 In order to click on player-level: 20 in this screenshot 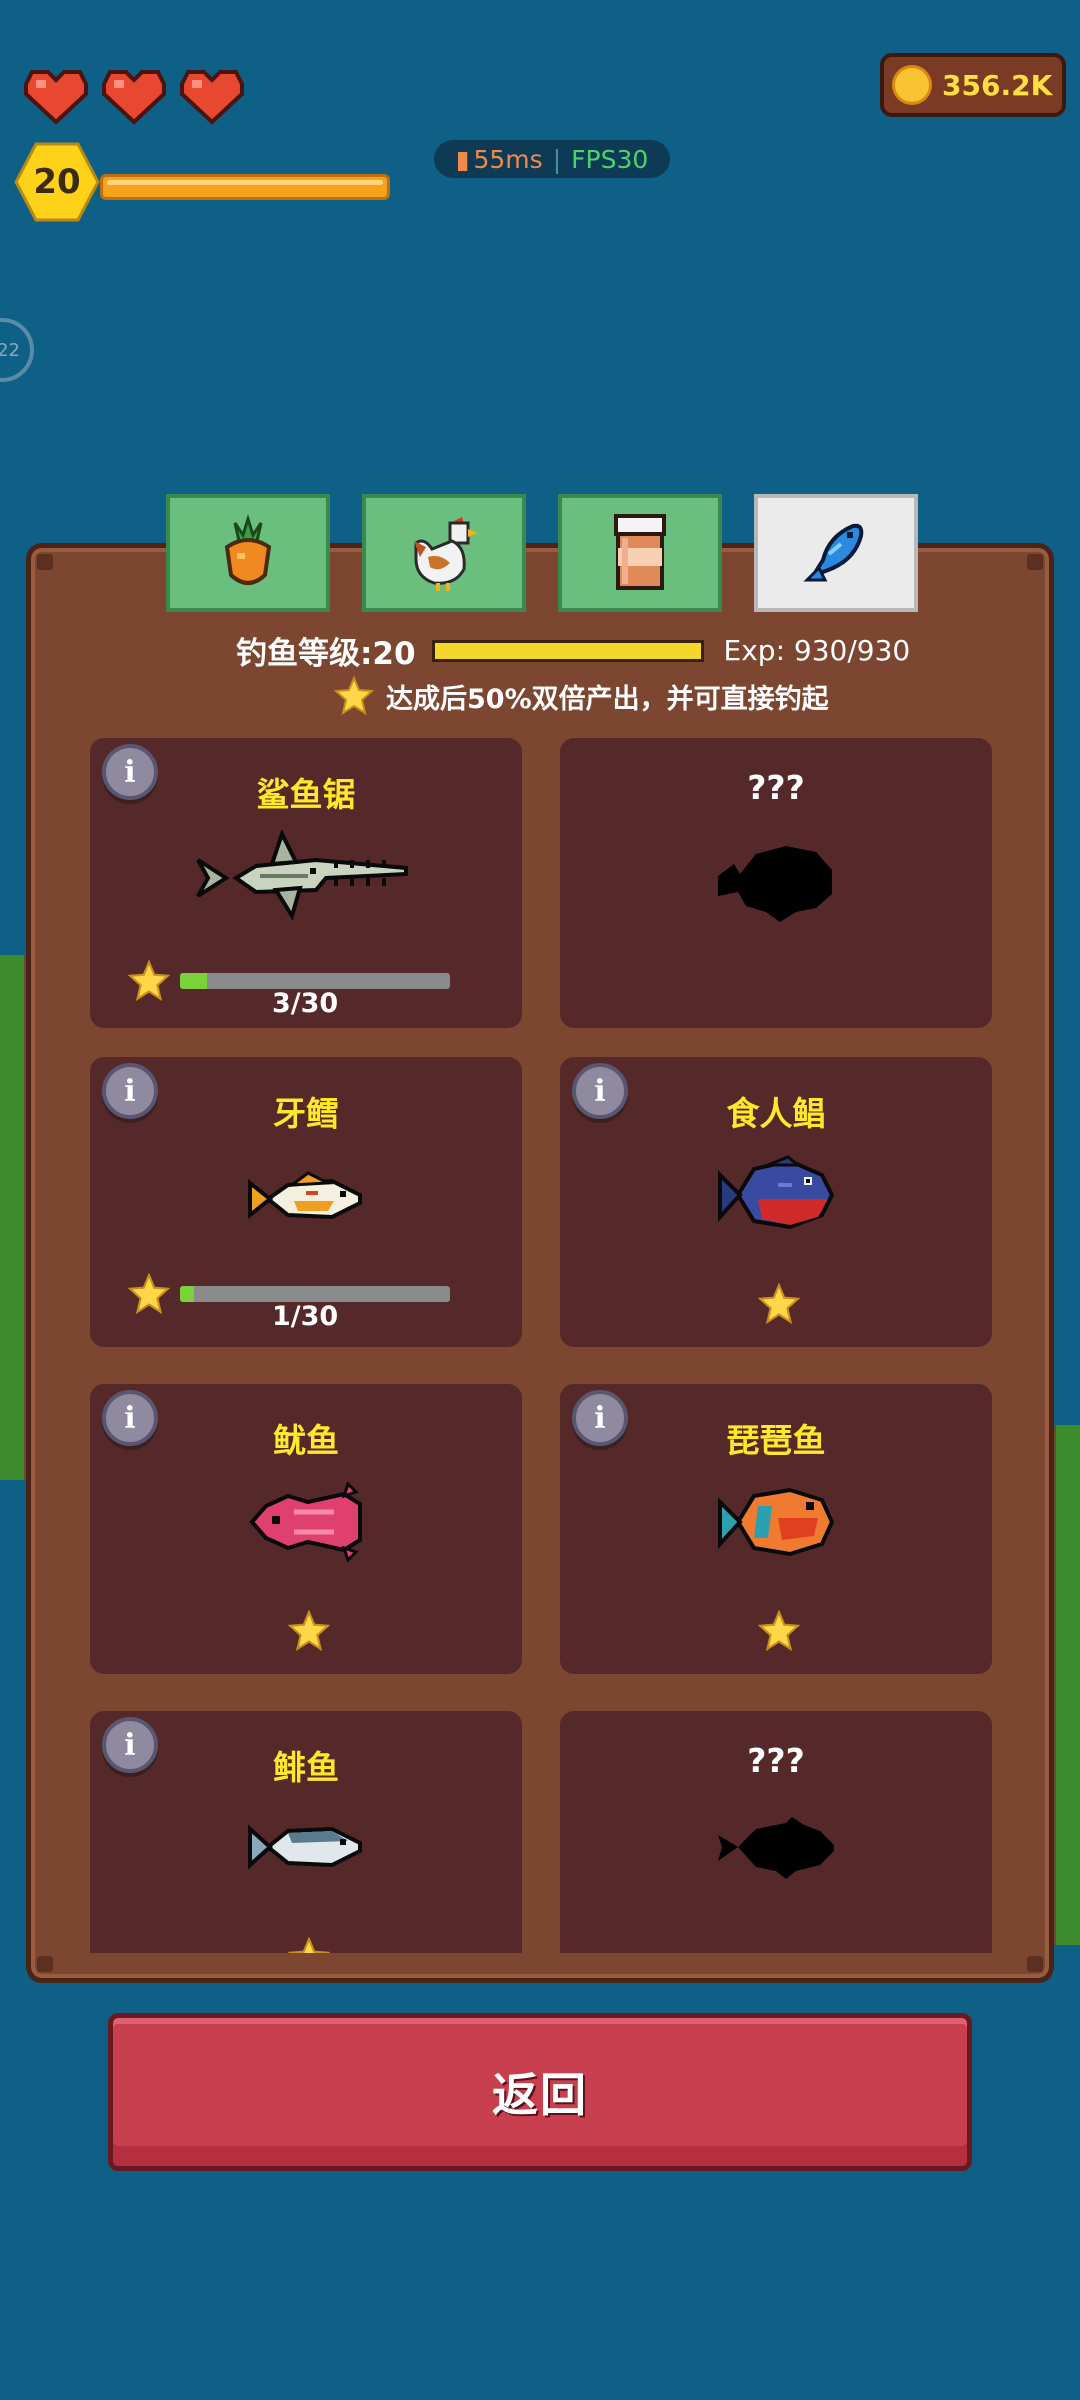, I will do `click(57, 182)`.